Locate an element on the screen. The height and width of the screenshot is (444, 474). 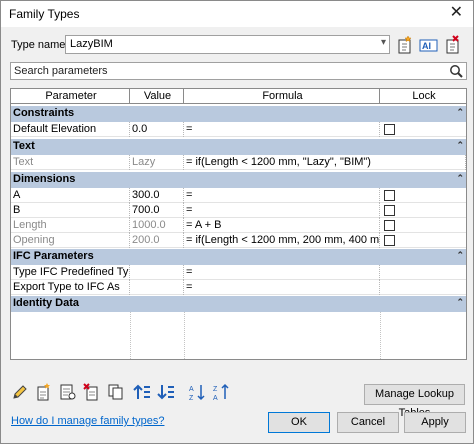
parameter-properties-icon is located at coordinates (68, 392).